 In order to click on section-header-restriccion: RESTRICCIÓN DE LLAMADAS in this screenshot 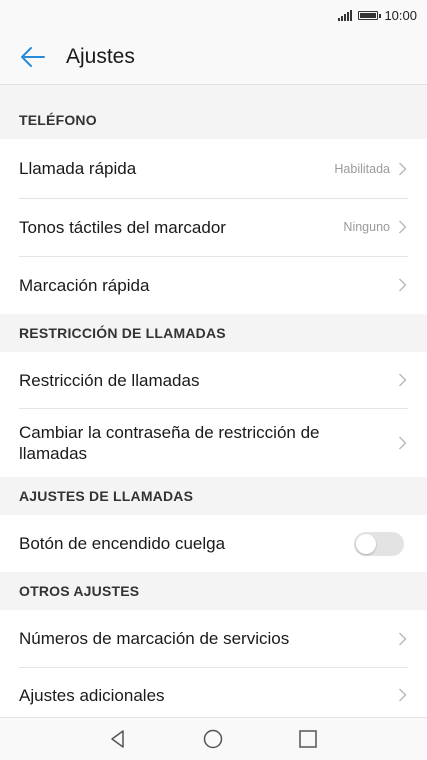, I will do `click(213, 333)`.